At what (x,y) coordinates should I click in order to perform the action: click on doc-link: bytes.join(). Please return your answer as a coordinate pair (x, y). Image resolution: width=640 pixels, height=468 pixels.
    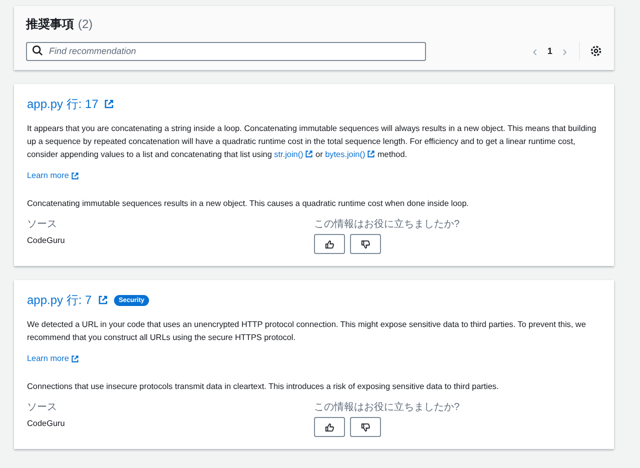
    Looking at the image, I should click on (345, 154).